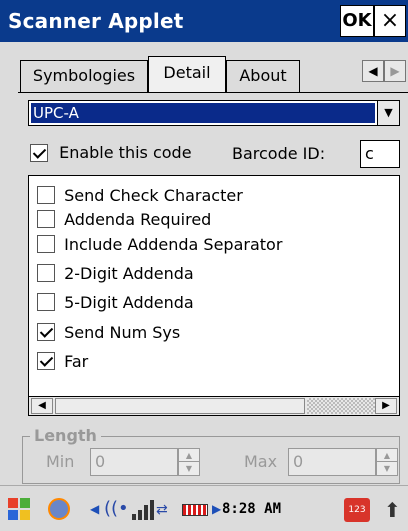 This screenshot has height=531, width=408. What do you see at coordinates (387, 455) in the screenshot?
I see `max-up-icon: ▲` at bounding box center [387, 455].